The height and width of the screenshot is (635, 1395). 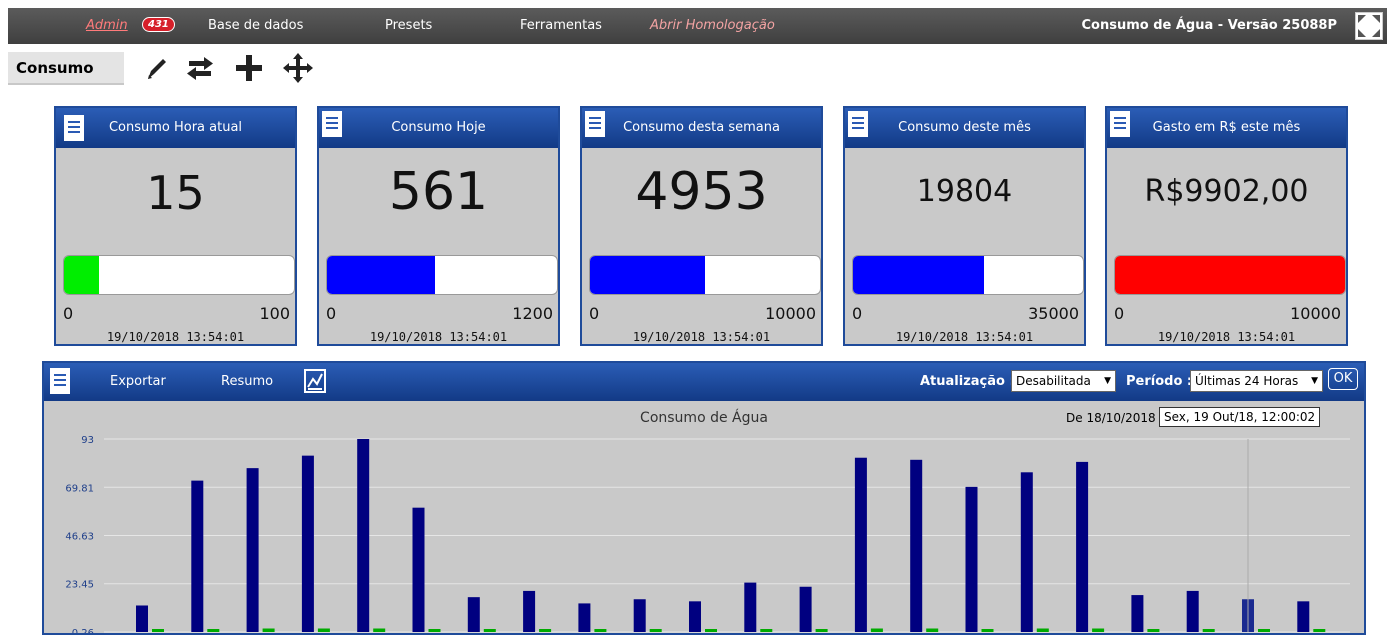 I want to click on dropdown-arrow-icon: ▼, so click(x=1314, y=381).